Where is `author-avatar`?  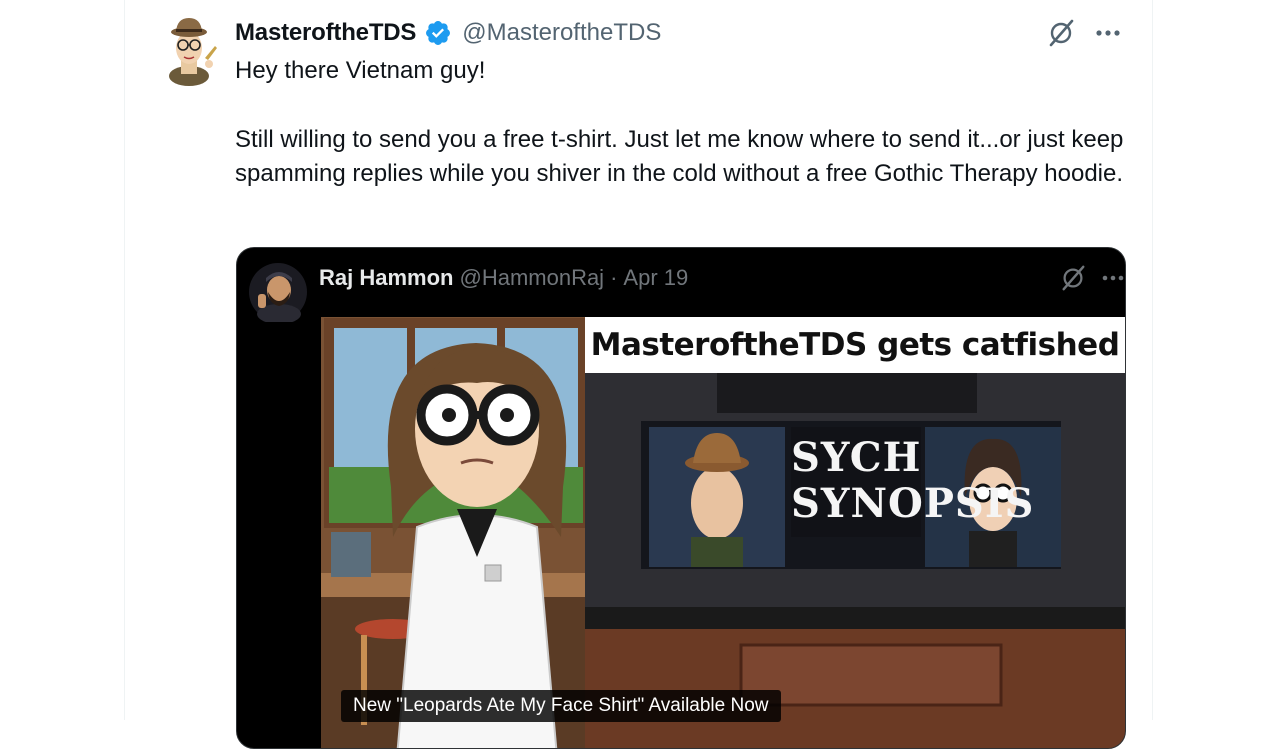
author-avatar is located at coordinates (192, 50).